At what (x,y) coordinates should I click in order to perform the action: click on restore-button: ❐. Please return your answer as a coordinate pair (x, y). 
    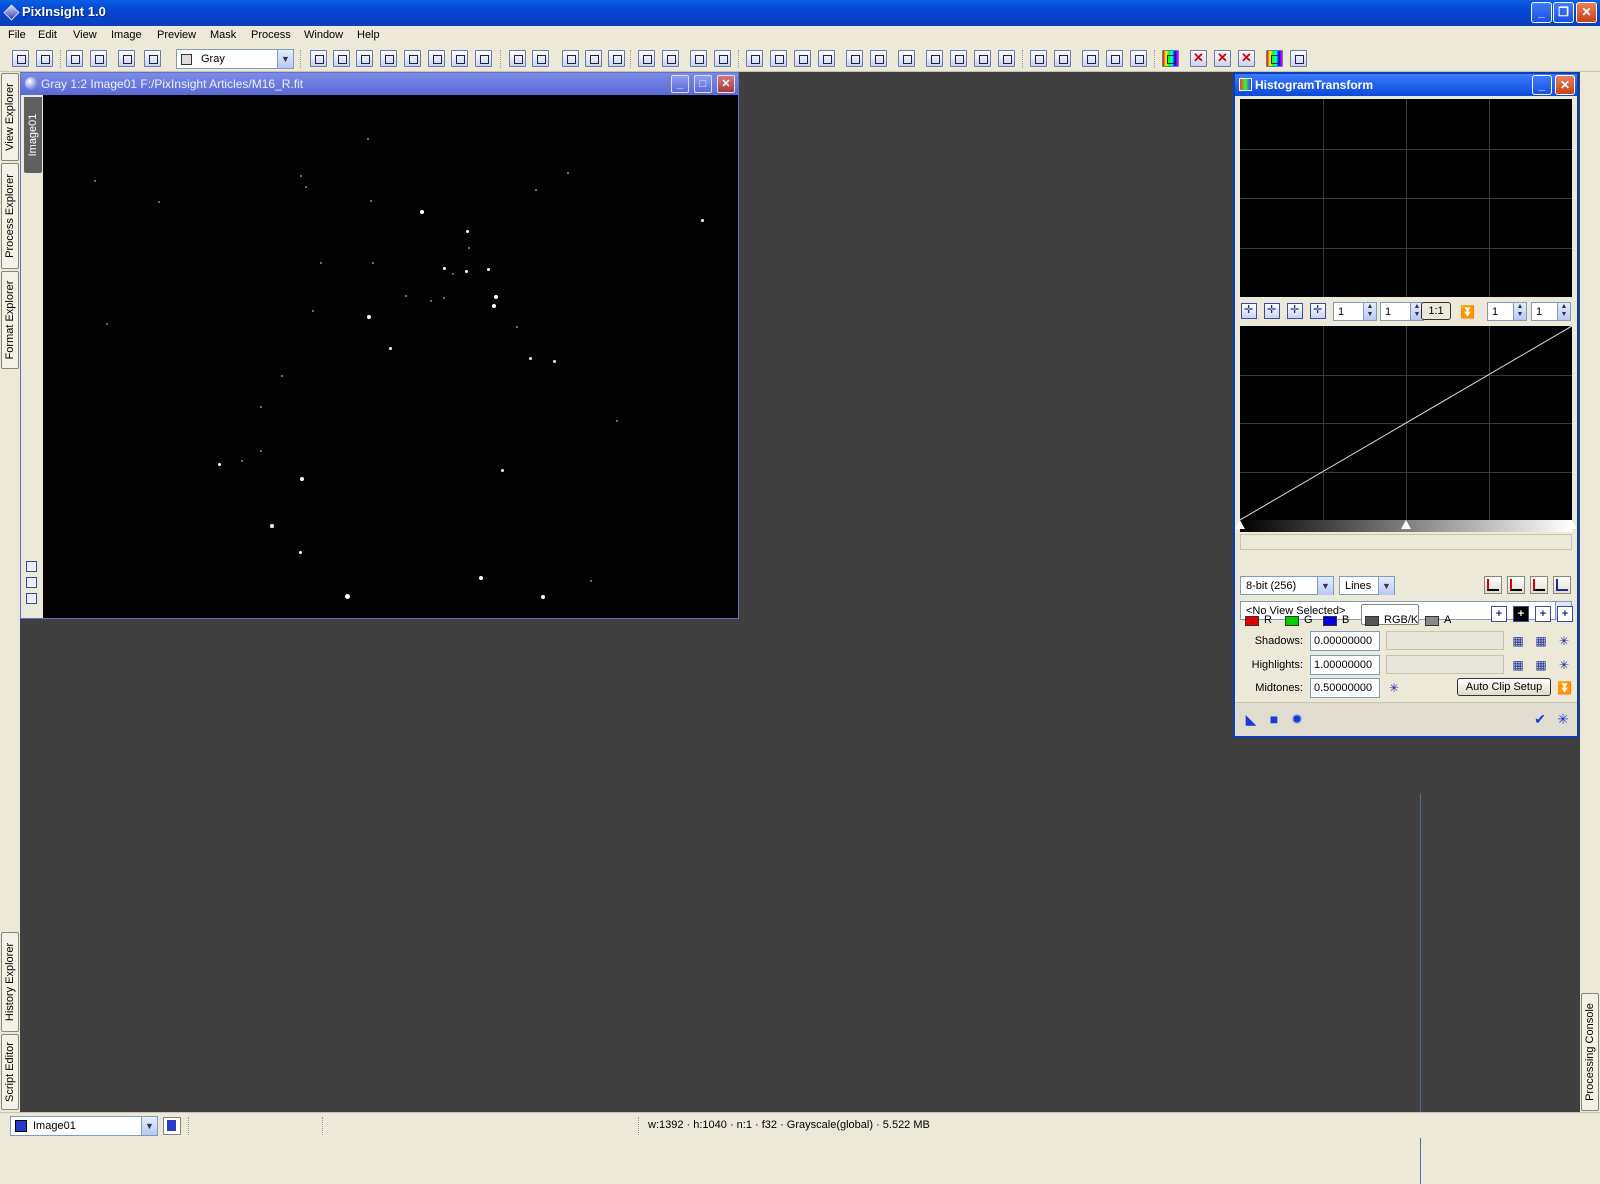
    Looking at the image, I should click on (1563, 12).